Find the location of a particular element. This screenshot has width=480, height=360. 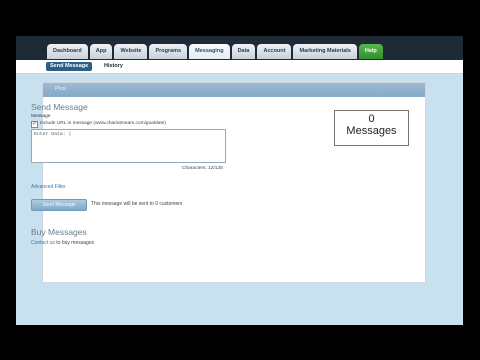

character-count: Characters: 12/125 is located at coordinates (202, 168).